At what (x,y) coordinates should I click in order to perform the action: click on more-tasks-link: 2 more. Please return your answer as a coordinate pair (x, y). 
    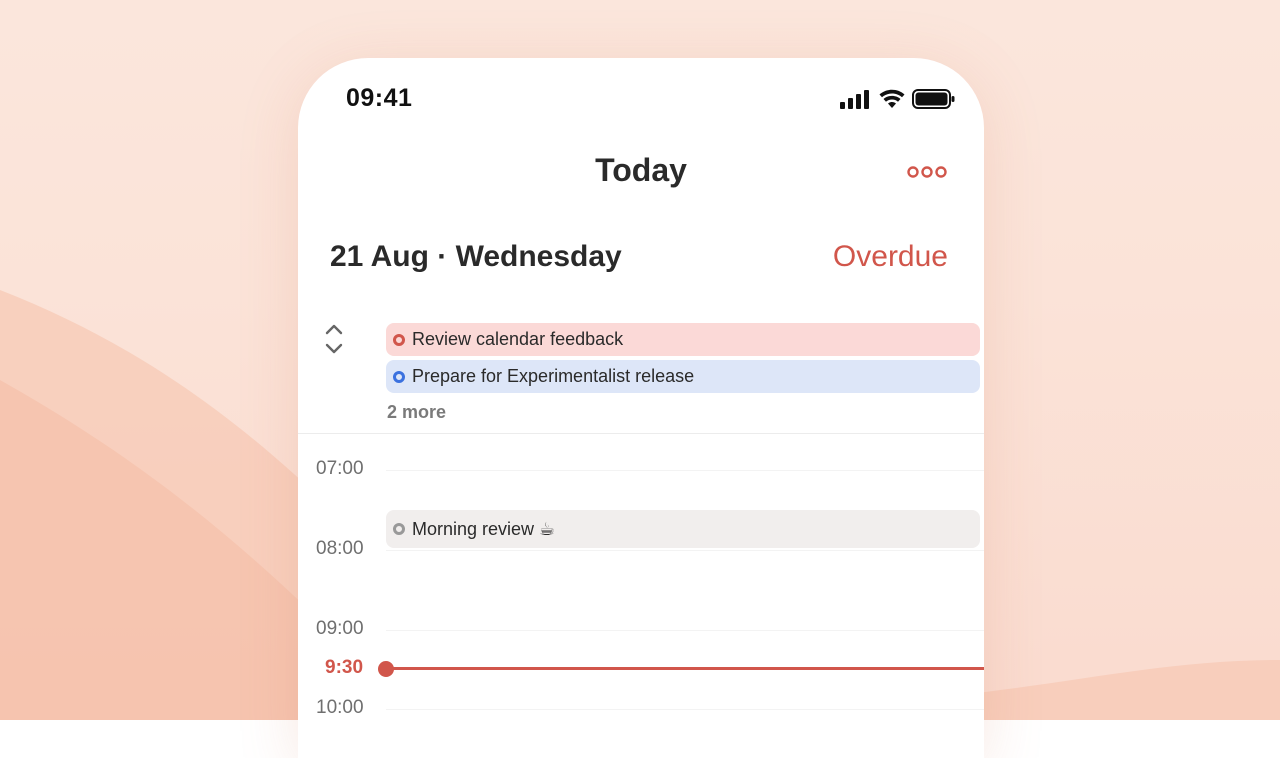
    Looking at the image, I should click on (416, 412).